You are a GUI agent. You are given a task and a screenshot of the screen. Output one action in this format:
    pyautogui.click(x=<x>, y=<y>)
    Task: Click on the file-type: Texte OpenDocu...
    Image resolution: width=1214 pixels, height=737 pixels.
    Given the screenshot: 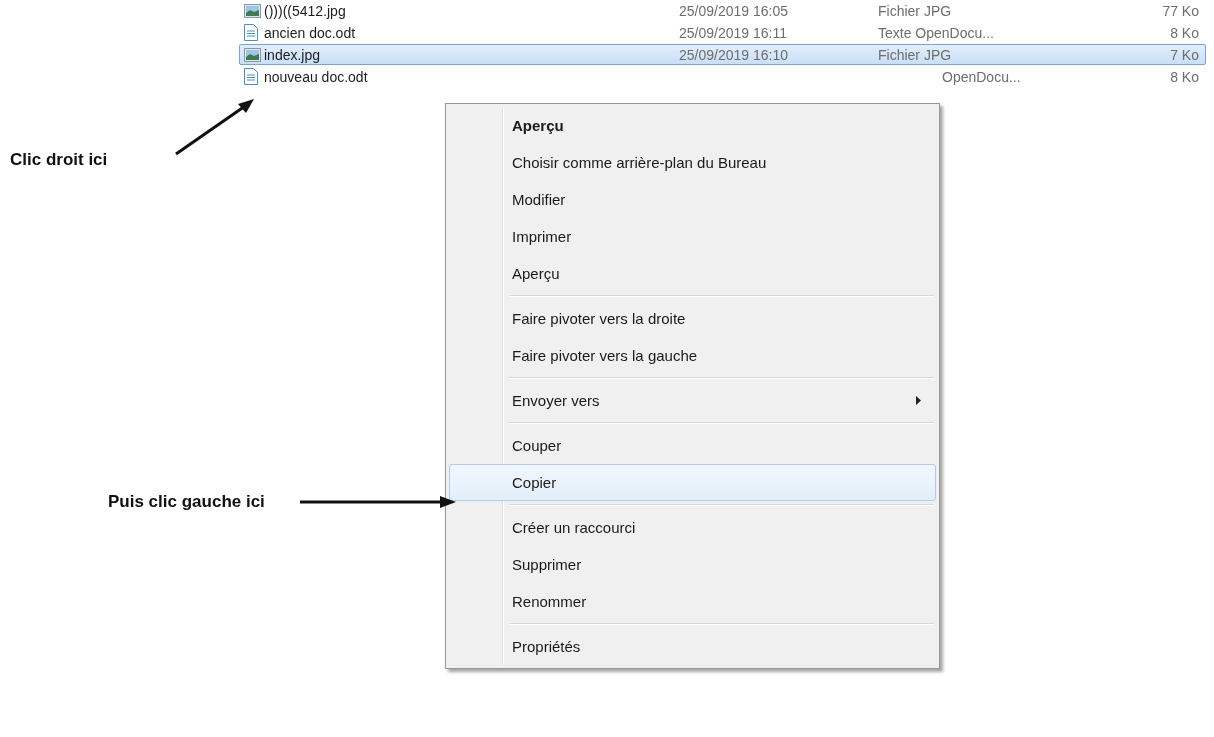 What is the action you would take?
    pyautogui.click(x=936, y=32)
    